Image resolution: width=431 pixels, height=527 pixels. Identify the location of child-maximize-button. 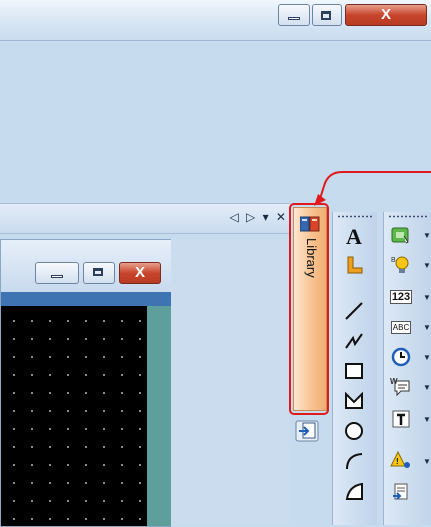
(99, 273).